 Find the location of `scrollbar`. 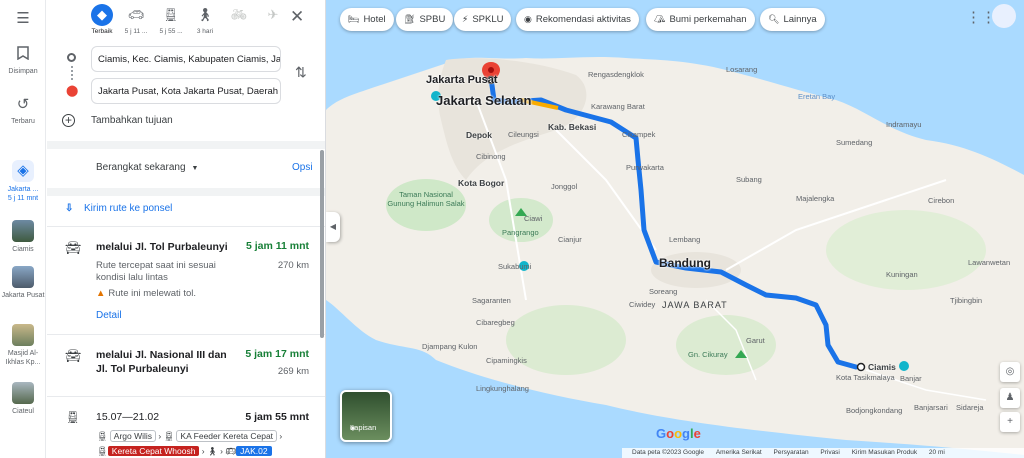

scrollbar is located at coordinates (322, 244).